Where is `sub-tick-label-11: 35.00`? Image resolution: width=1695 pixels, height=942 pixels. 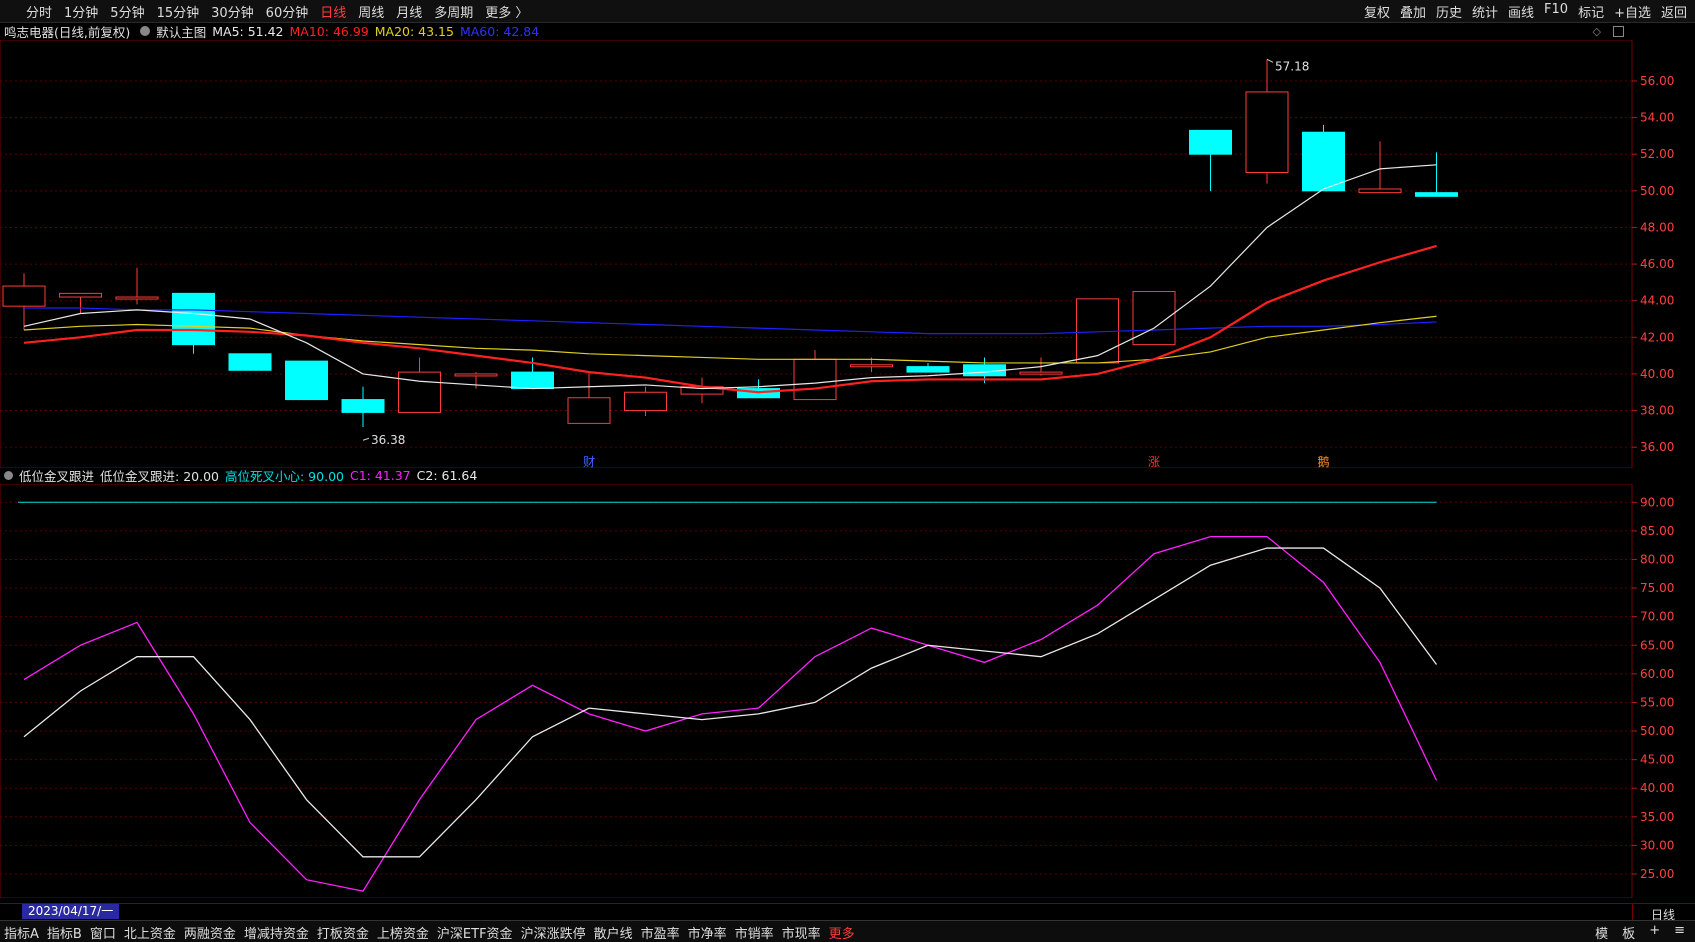
sub-tick-label-11: 35.00 is located at coordinates (1657, 817).